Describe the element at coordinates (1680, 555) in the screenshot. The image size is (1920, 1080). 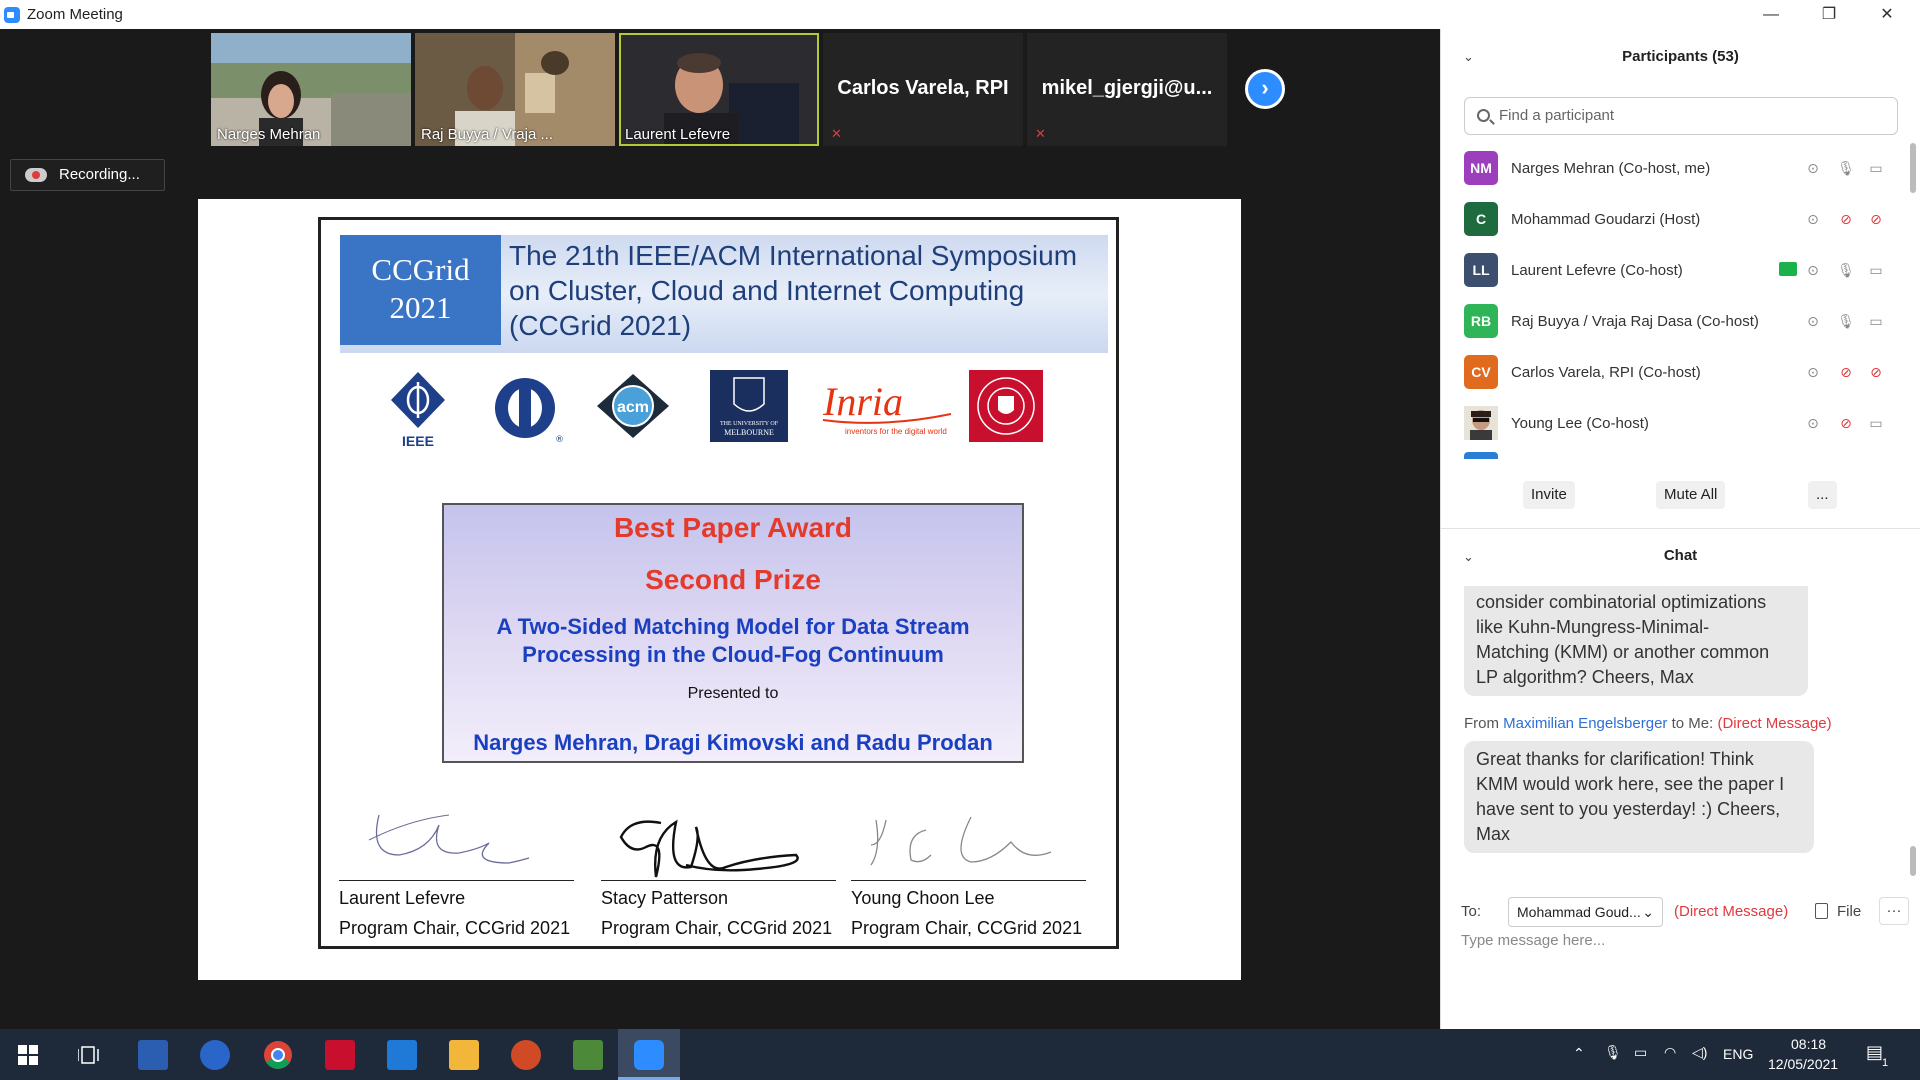
I see `chat-header: Chat` at that location.